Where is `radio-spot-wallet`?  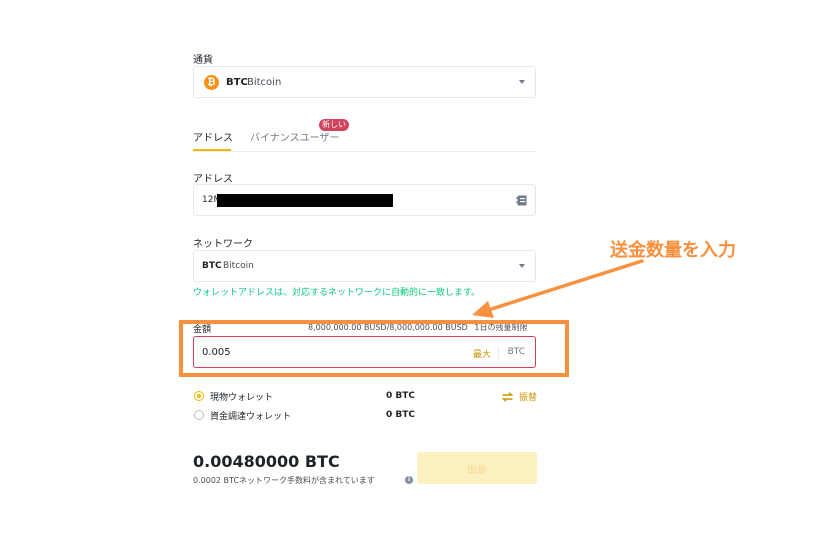
radio-spot-wallet is located at coordinates (199, 396).